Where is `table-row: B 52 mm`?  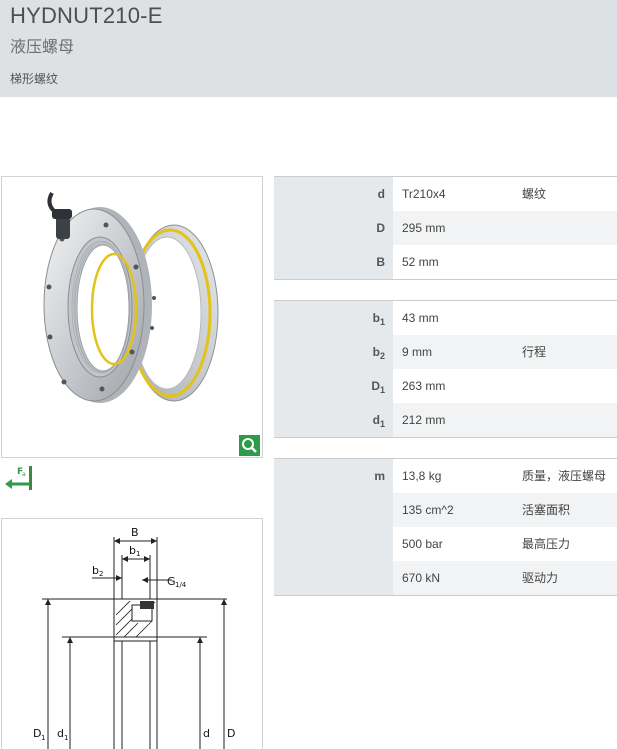
table-row: B 52 mm is located at coordinates (445, 262).